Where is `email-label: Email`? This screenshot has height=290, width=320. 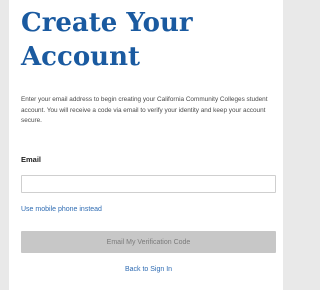
email-label: Email is located at coordinates (31, 159).